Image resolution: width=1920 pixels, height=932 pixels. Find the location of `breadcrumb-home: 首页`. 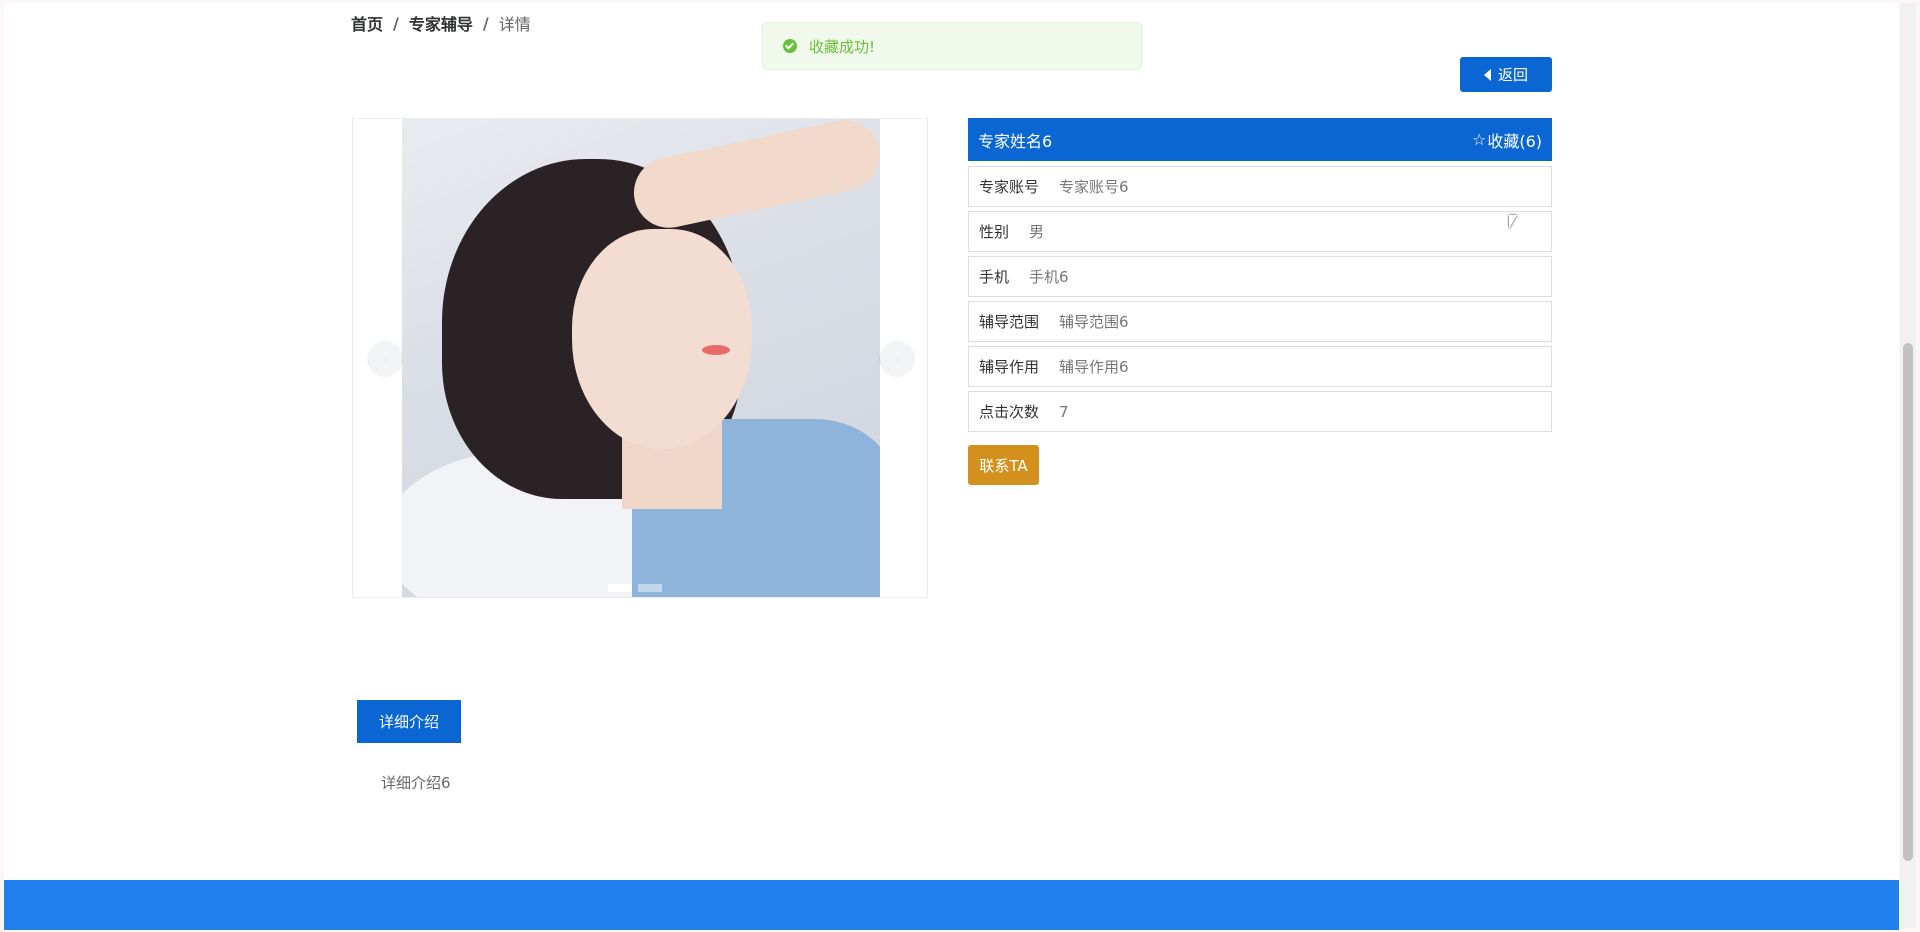

breadcrumb-home: 首页 is located at coordinates (367, 23).